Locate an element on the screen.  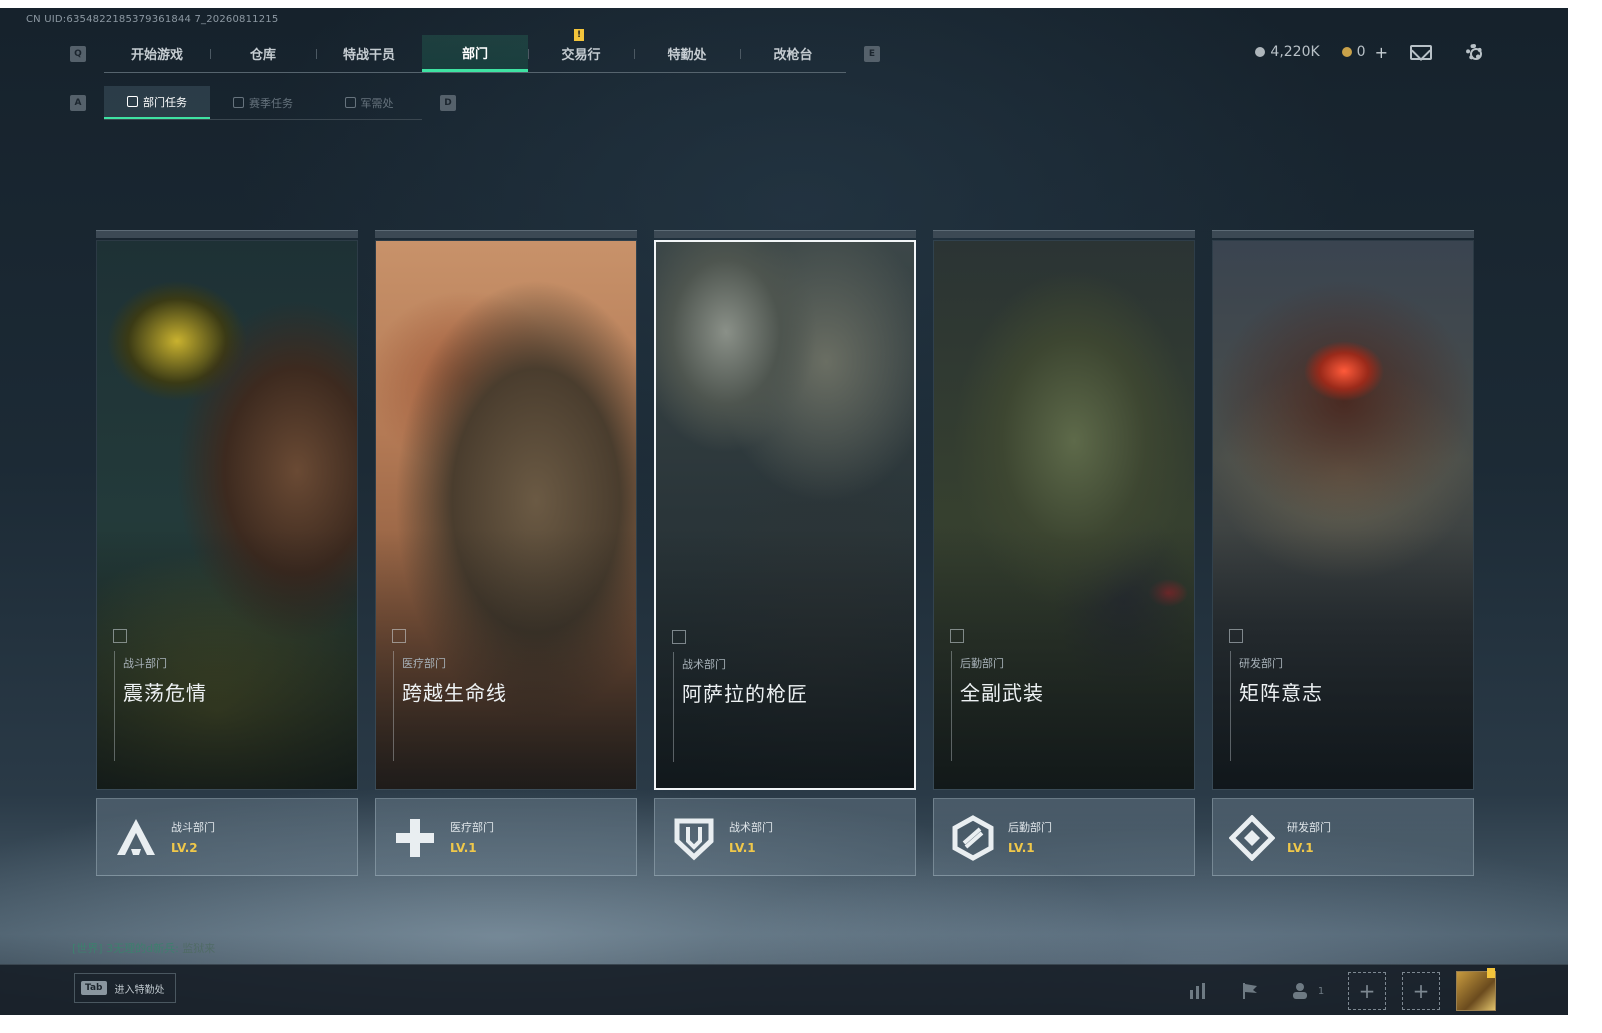
main-nav: Q 开始游戏 仓库 特战干员 部门 交易行 ! 特勤处 改枪台 E is located at coordinates (475, 51).